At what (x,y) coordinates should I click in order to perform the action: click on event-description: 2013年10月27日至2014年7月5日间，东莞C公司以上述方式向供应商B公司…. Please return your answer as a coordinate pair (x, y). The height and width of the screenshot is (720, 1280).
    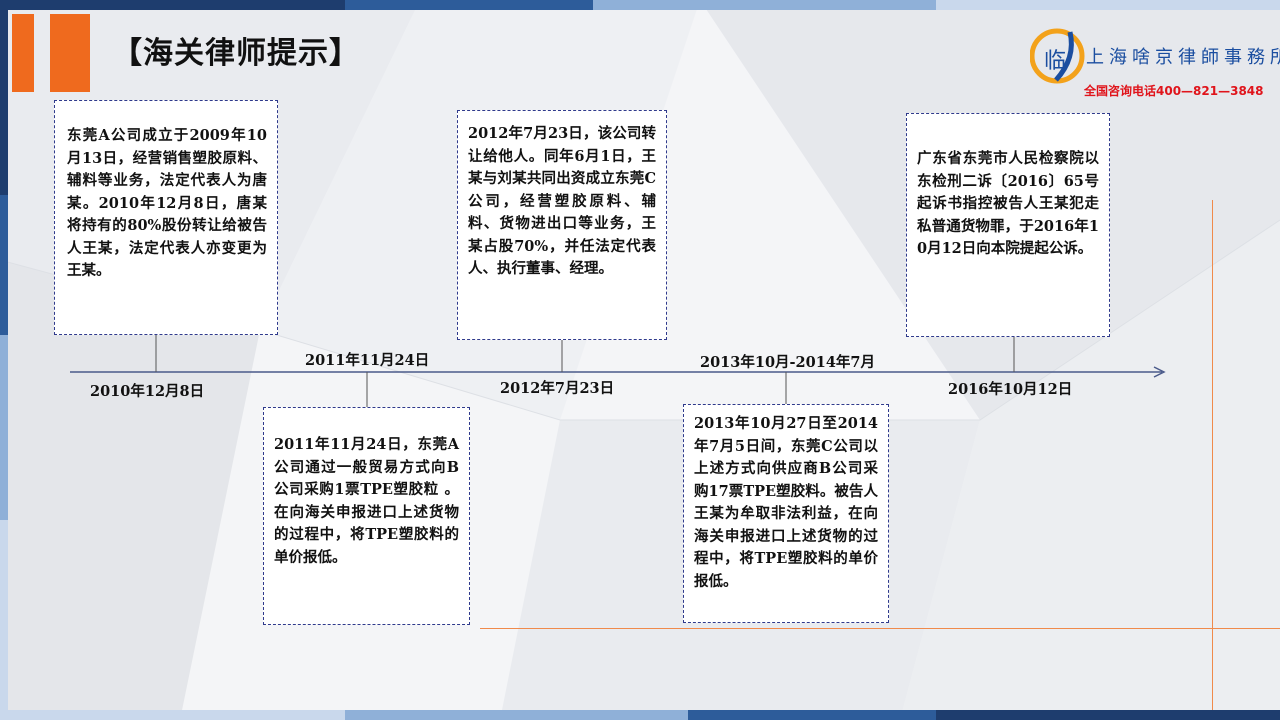
    Looking at the image, I should click on (786, 502).